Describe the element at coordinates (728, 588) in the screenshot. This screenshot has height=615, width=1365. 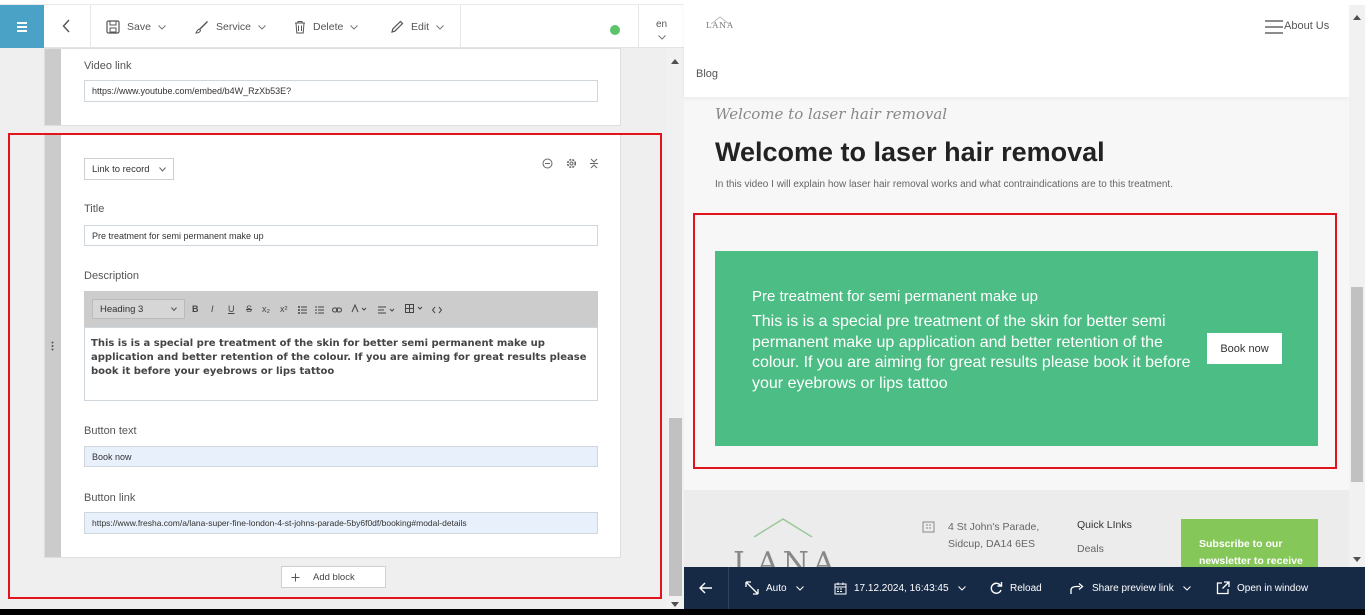
I see `bar-divider` at that location.